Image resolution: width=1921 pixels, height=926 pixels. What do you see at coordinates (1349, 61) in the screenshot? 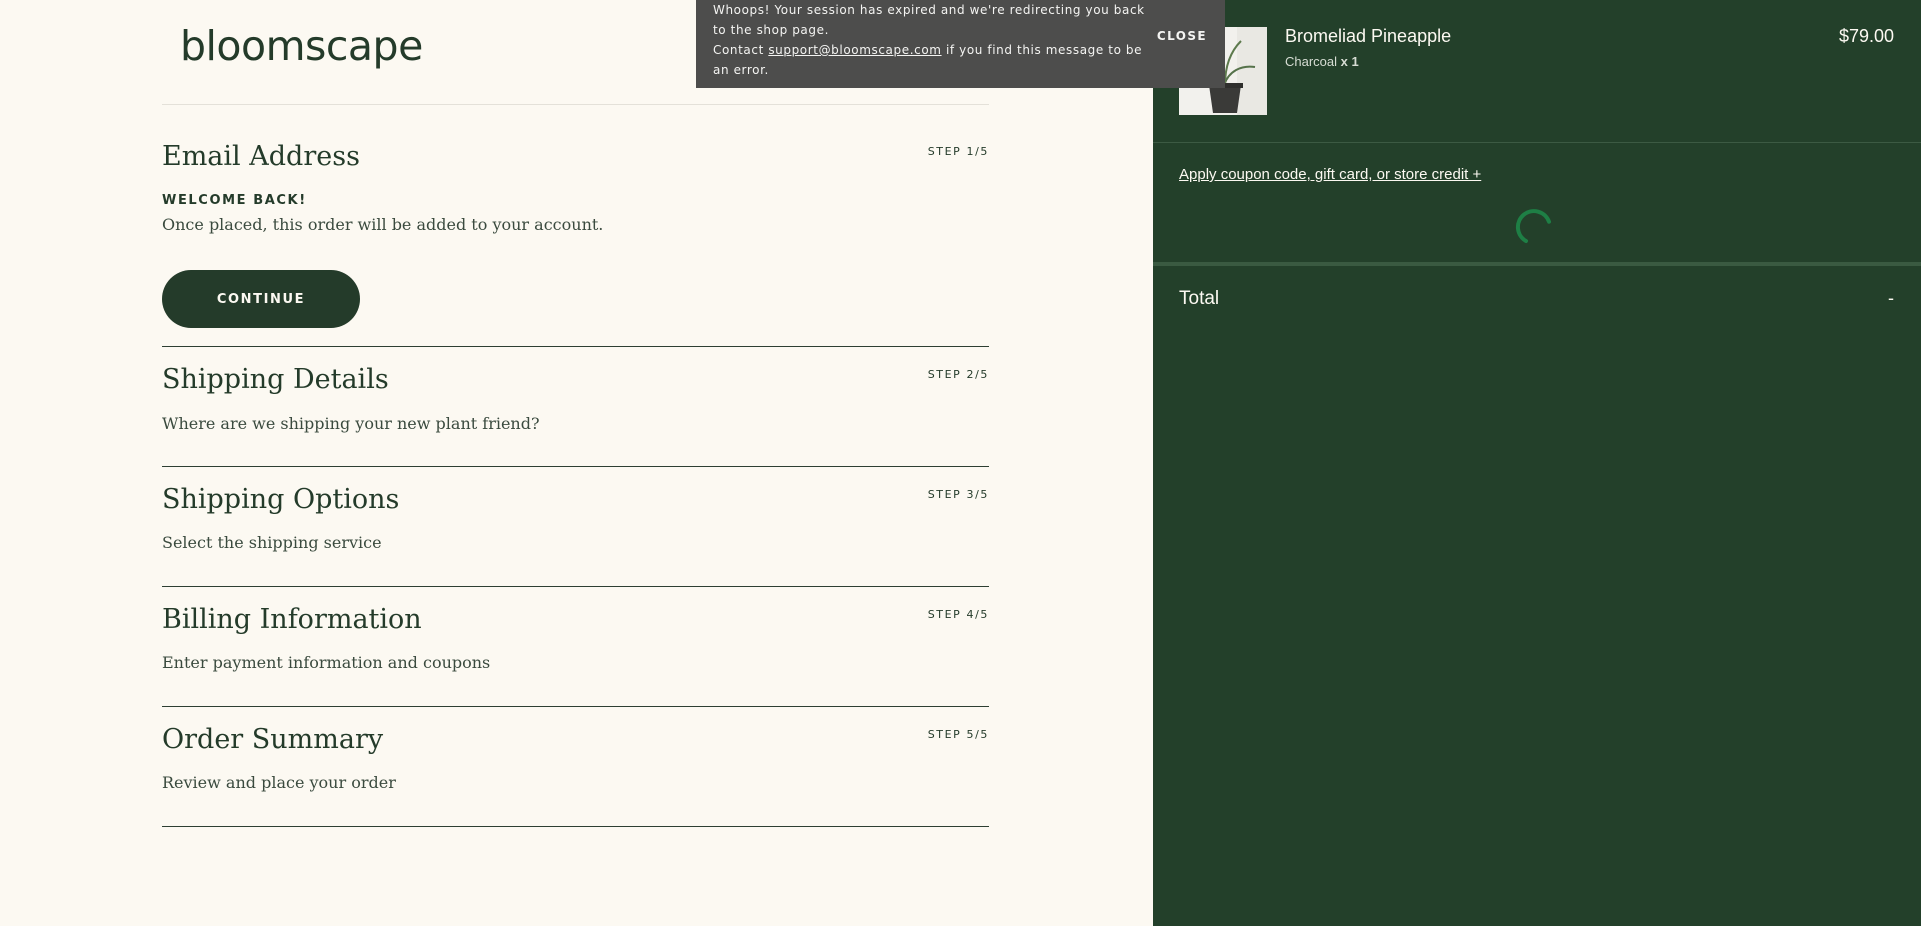
I see `cart-item-qty: x 1` at bounding box center [1349, 61].